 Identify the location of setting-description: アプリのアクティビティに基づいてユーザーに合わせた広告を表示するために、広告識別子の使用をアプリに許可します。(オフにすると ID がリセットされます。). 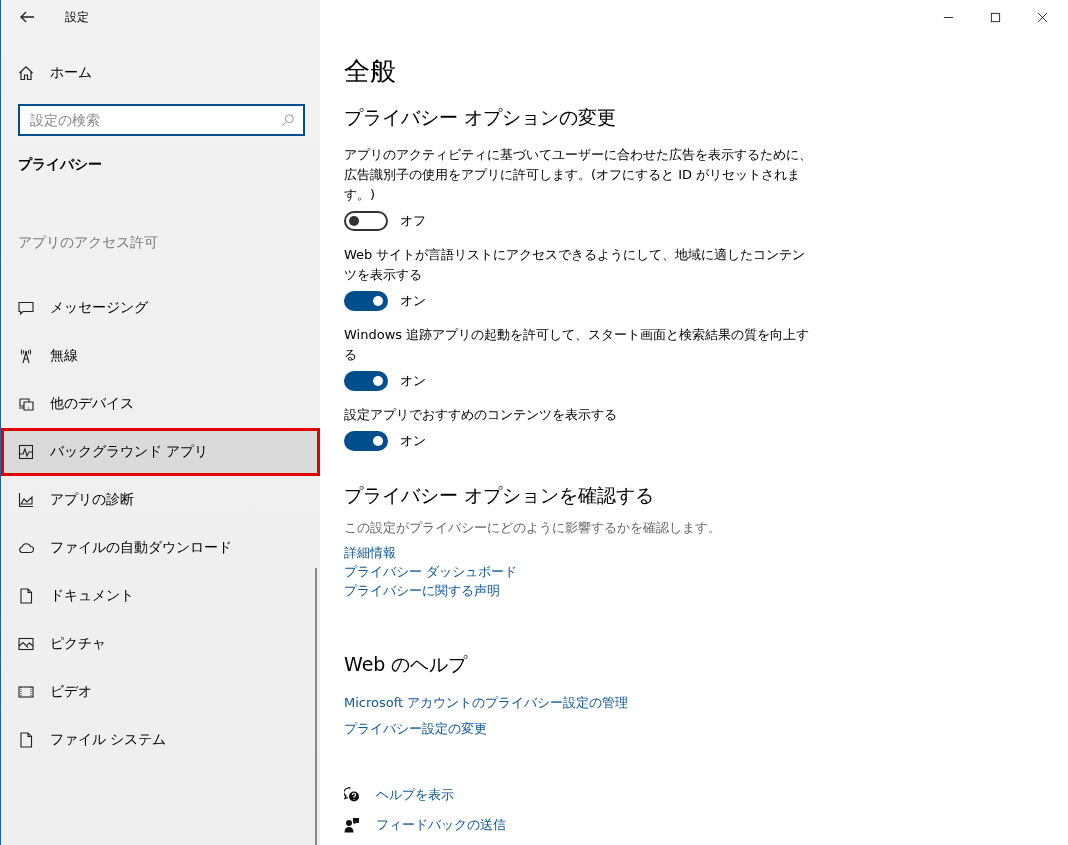
(578, 175).